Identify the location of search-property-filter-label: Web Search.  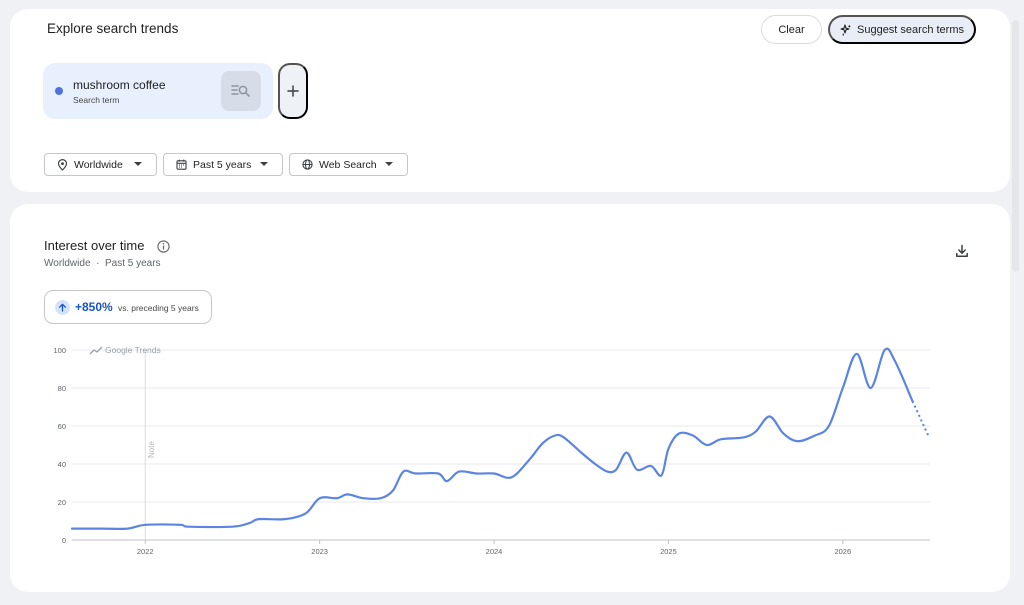
(348, 164).